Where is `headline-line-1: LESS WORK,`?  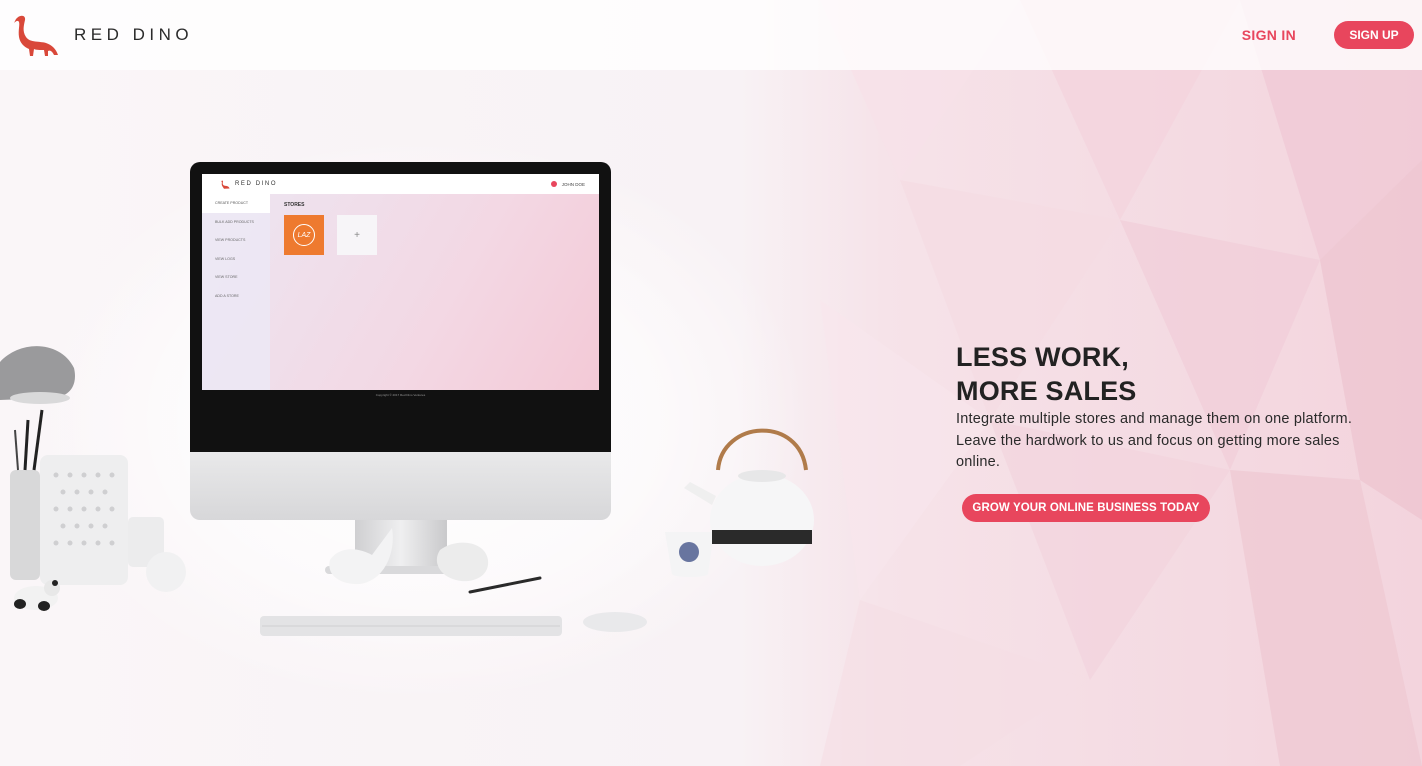 headline-line-1: LESS WORK, is located at coordinates (1043, 357).